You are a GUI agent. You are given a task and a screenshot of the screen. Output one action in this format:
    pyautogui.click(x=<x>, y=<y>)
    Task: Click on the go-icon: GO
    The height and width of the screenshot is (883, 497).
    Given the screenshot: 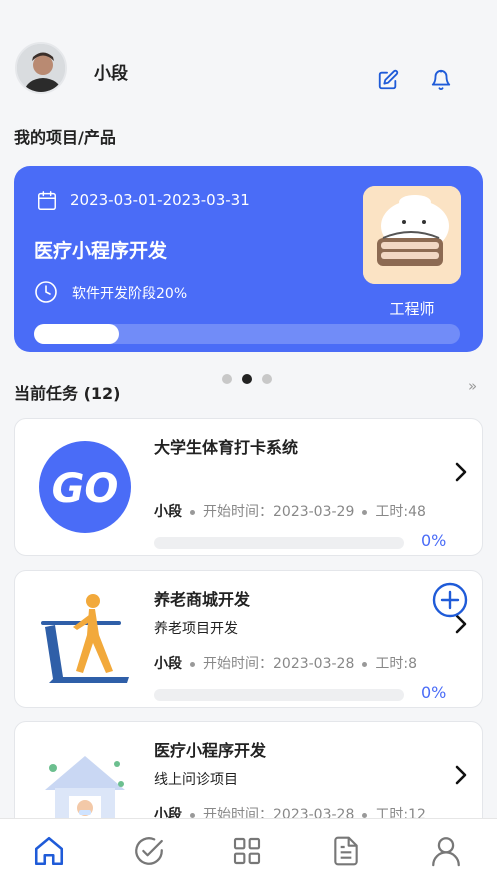 What is the action you would take?
    pyautogui.click(x=85, y=487)
    